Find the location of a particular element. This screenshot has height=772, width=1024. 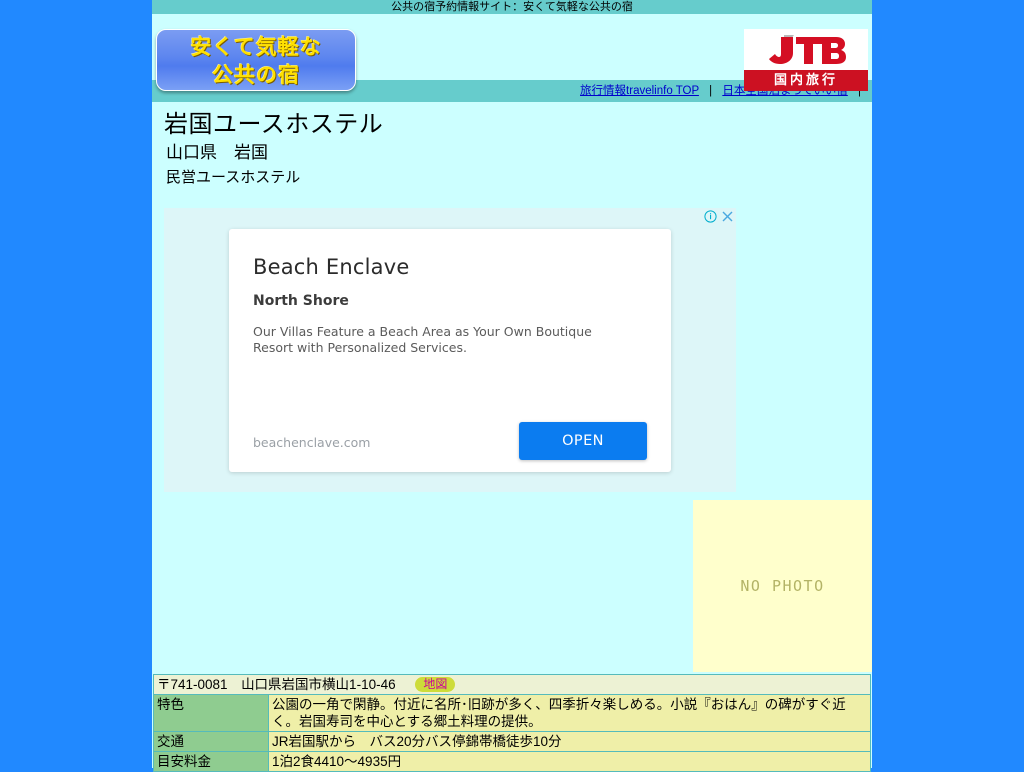

close-icon is located at coordinates (727, 216).